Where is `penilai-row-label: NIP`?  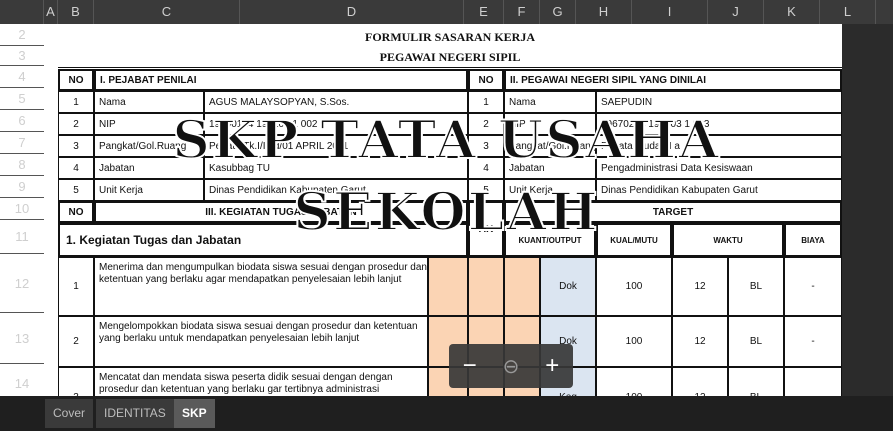
penilai-row-label: NIP is located at coordinates (149, 124).